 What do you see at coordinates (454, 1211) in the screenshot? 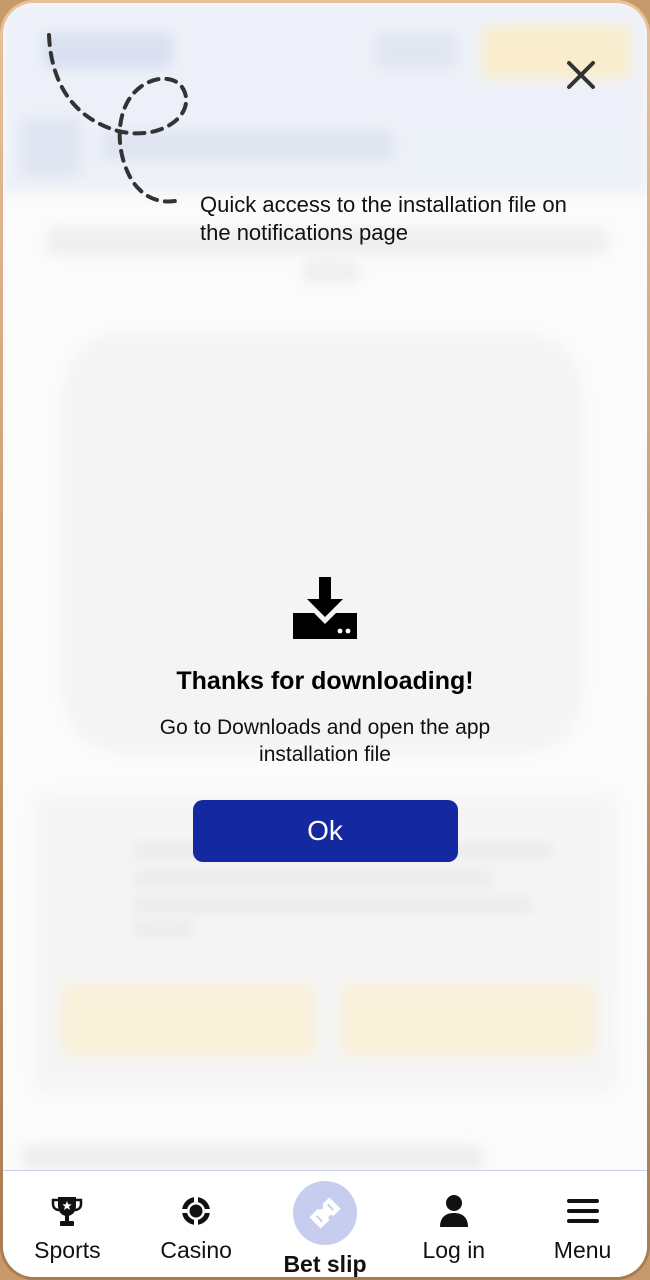
I see `user-icon` at bounding box center [454, 1211].